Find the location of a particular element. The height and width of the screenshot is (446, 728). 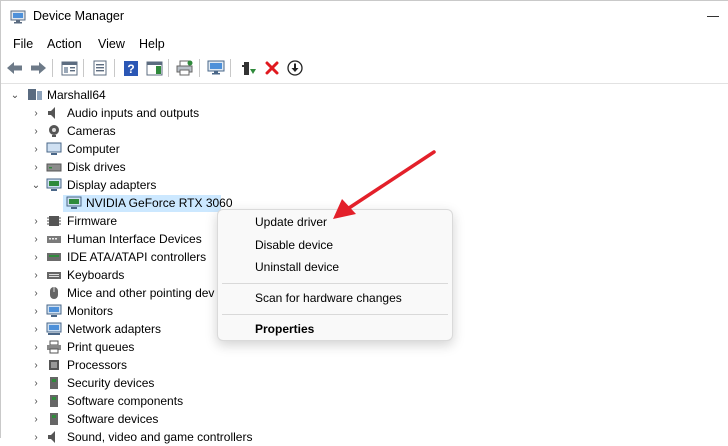

uninstall-x-icon is located at coordinates (272, 68).